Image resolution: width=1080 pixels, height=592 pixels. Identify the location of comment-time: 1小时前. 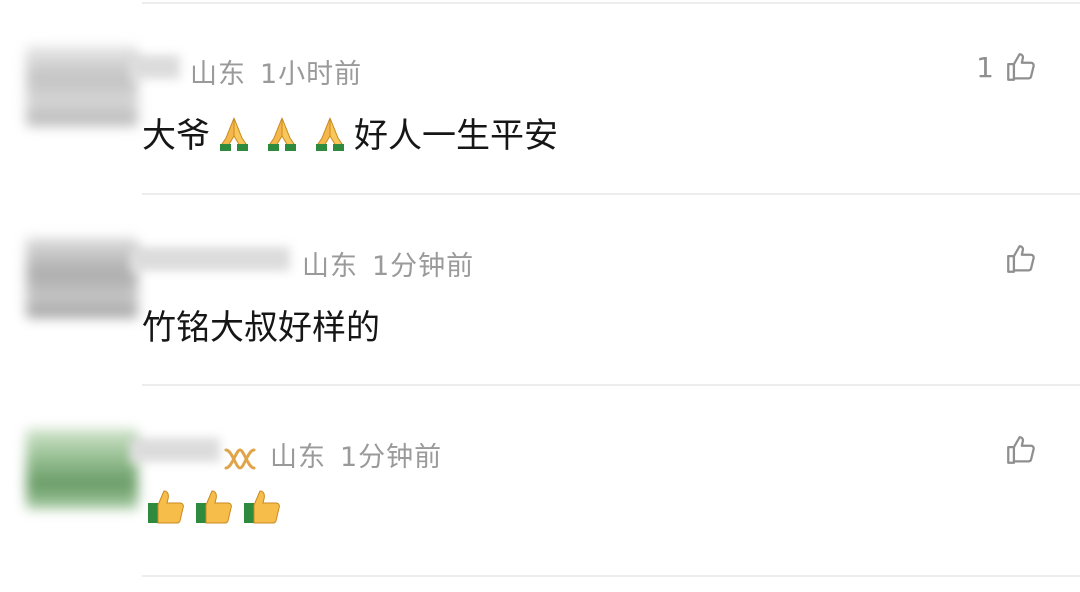
(311, 74).